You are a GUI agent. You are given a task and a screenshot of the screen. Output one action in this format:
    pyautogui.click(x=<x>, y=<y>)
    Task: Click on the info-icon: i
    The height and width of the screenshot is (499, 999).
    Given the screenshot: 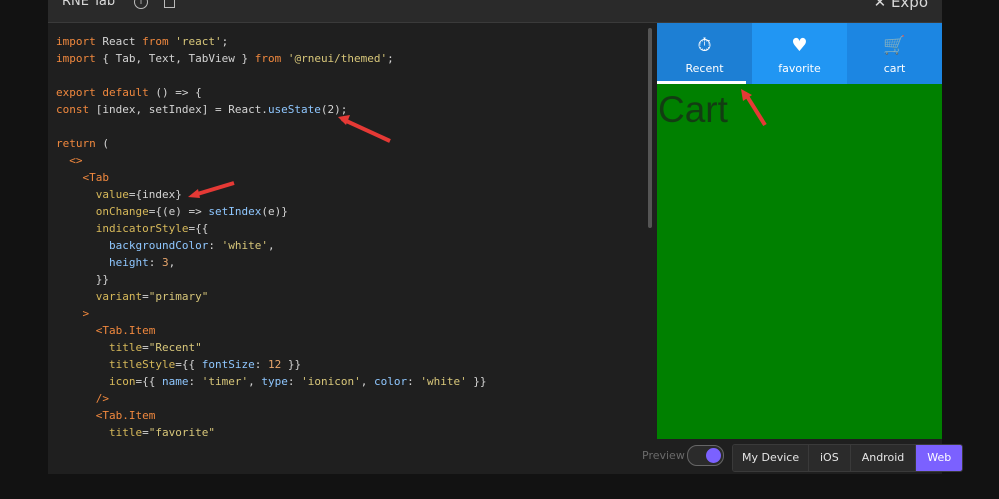 What is the action you would take?
    pyautogui.click(x=141, y=4)
    